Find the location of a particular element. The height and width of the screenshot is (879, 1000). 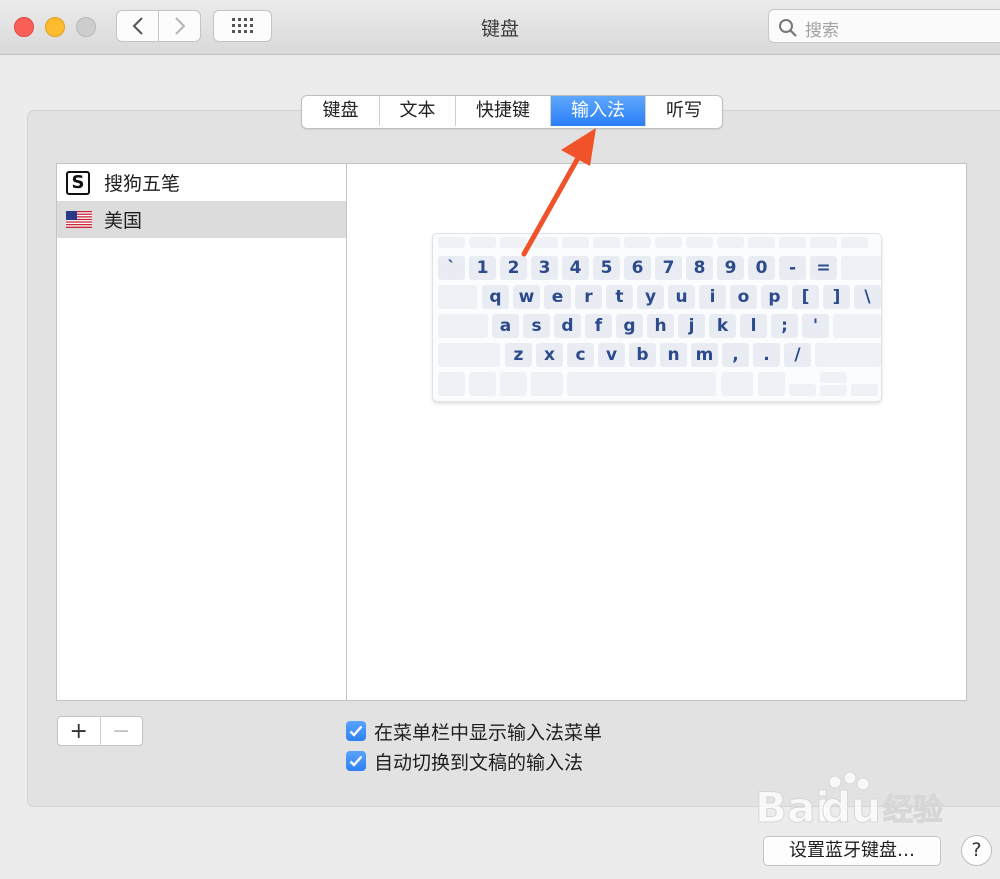

auto-switch-checkbox: 自动切换到文稿的输入法 is located at coordinates (465, 761).